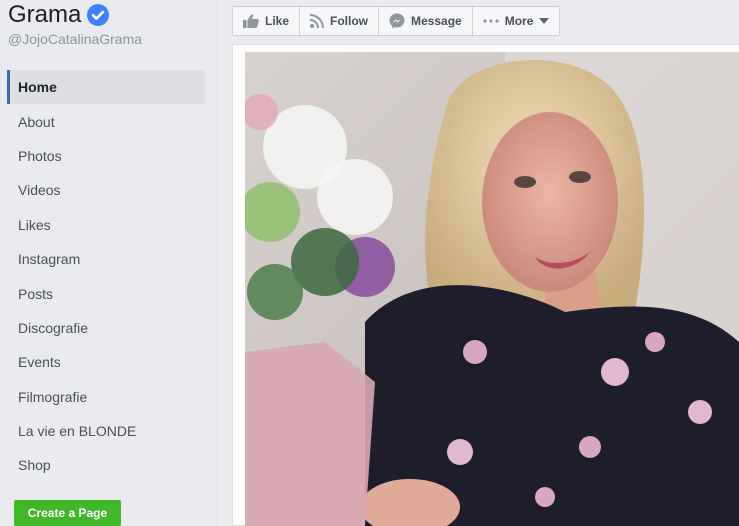 The width and height of the screenshot is (739, 526). I want to click on sidebar-item-label: Videos, so click(39, 190).